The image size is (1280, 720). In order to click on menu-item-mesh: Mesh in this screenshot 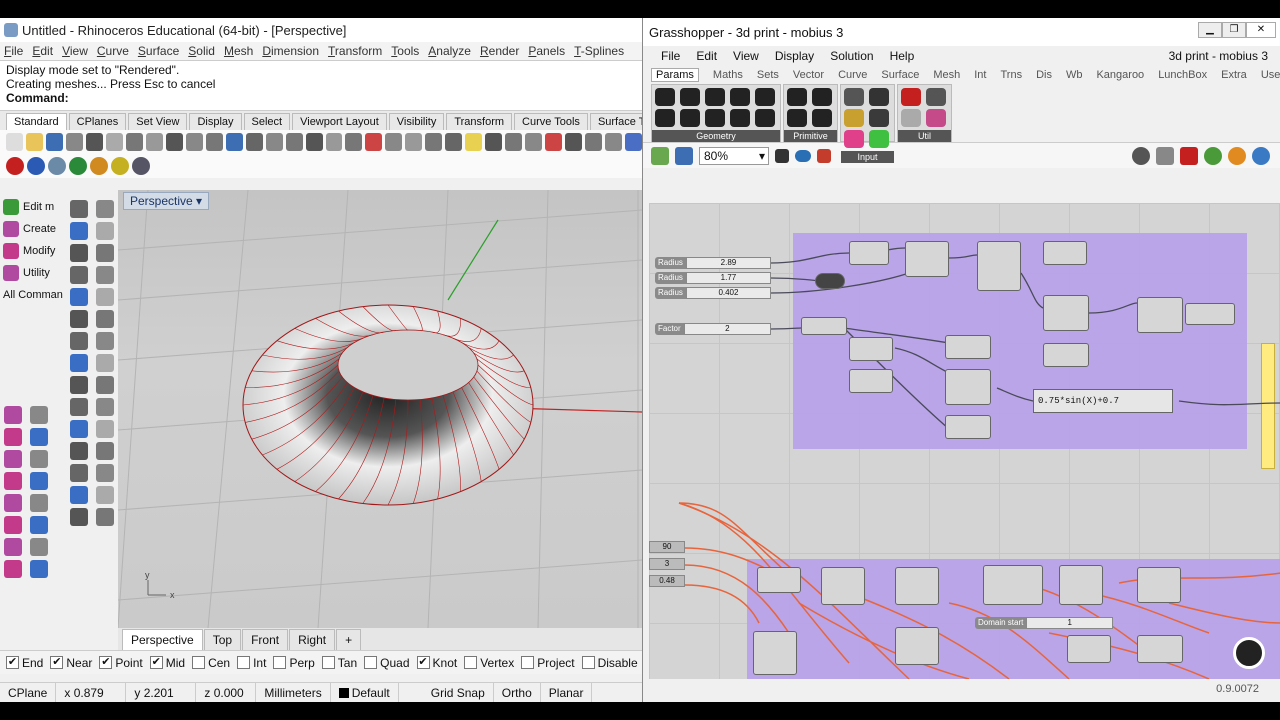, I will do `click(238, 51)`.